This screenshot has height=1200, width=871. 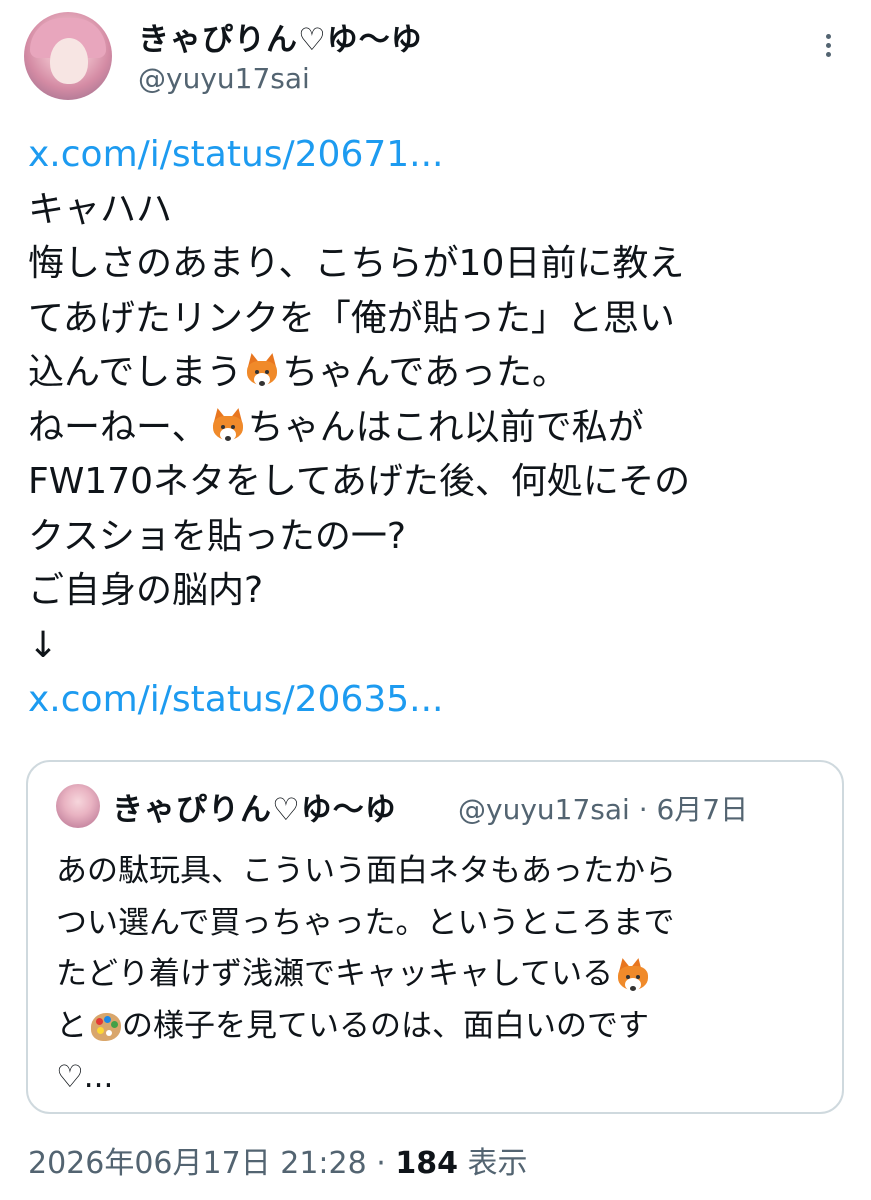 I want to click on text-segment: と, so click(x=71, y=1025).